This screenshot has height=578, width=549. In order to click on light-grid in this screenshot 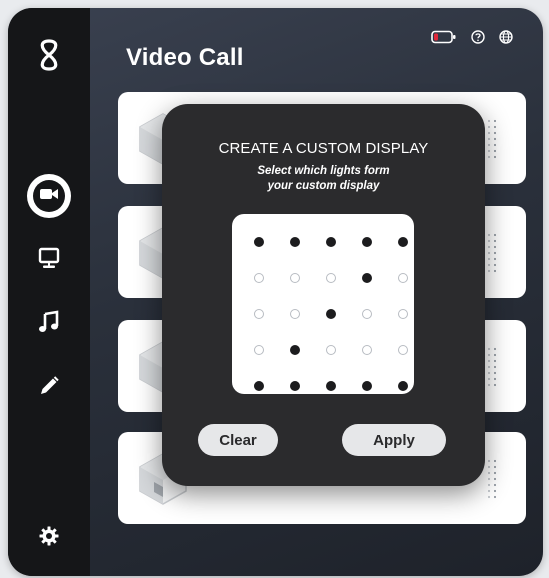, I will do `click(331, 314)`.